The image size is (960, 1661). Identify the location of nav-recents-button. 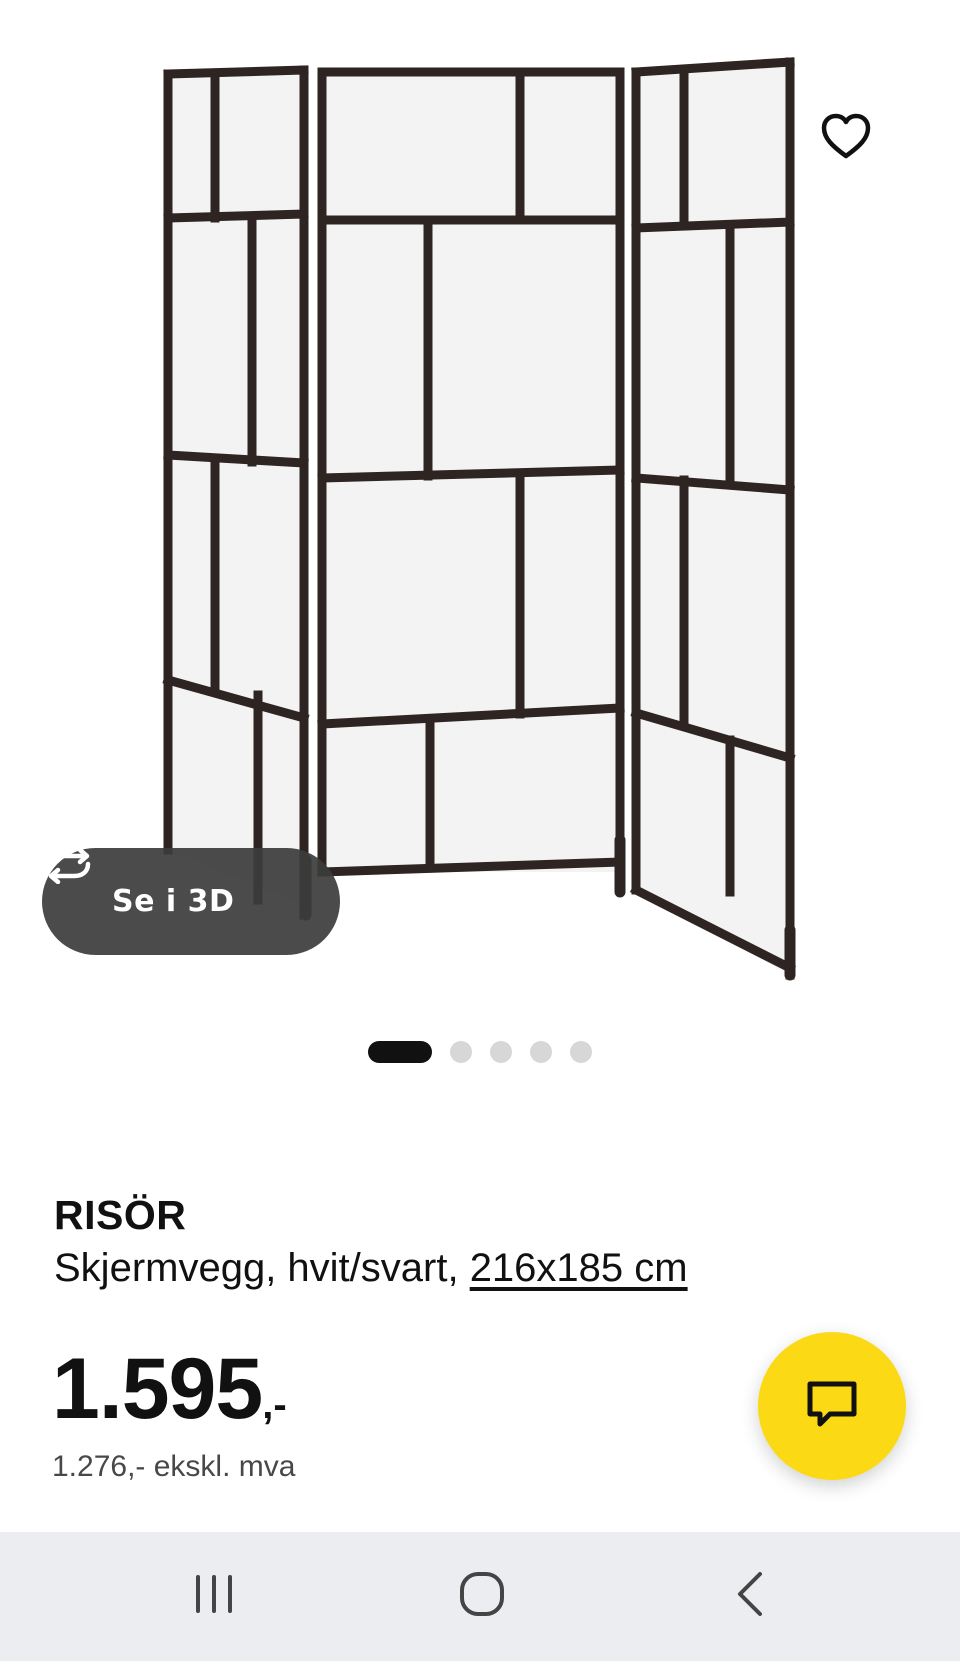
(214, 1596).